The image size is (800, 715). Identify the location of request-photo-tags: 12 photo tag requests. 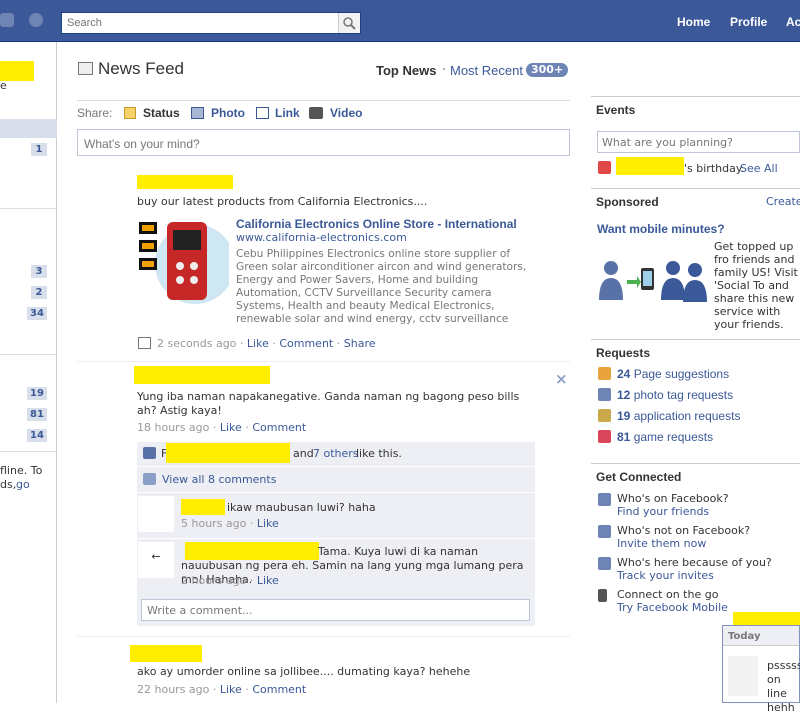
(675, 395).